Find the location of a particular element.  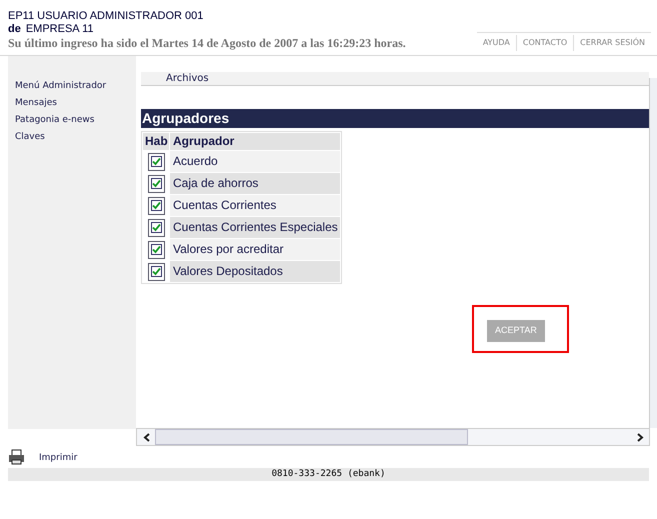

scrollbar-thumb is located at coordinates (311, 437).